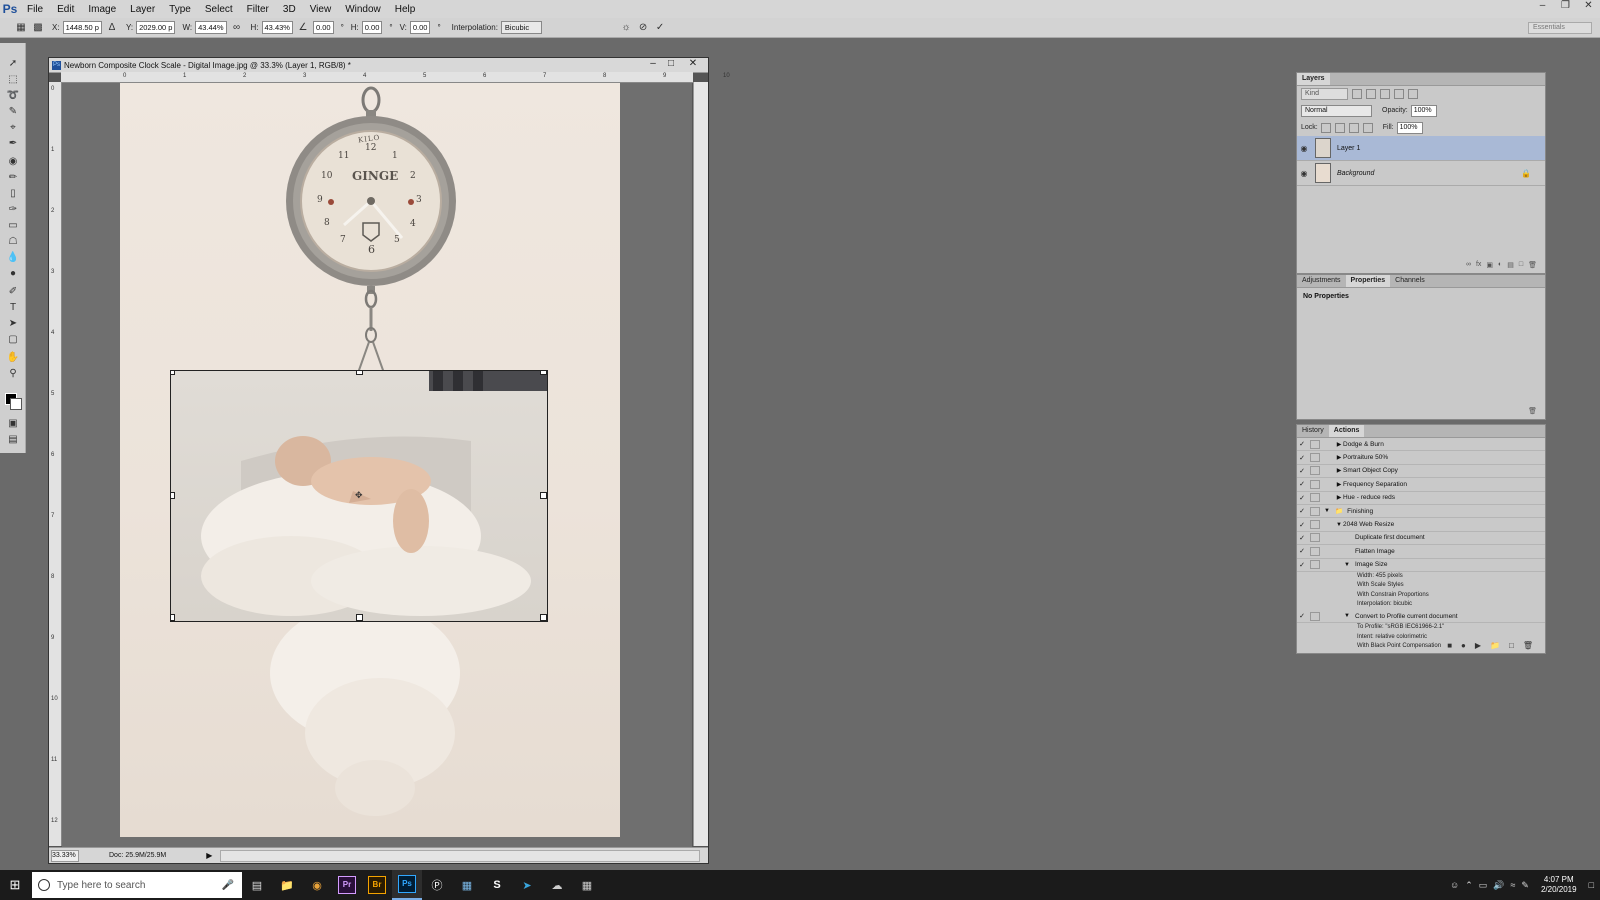 The height and width of the screenshot is (900, 1600). I want to click on transform-center-icon: ✥, so click(359, 495).